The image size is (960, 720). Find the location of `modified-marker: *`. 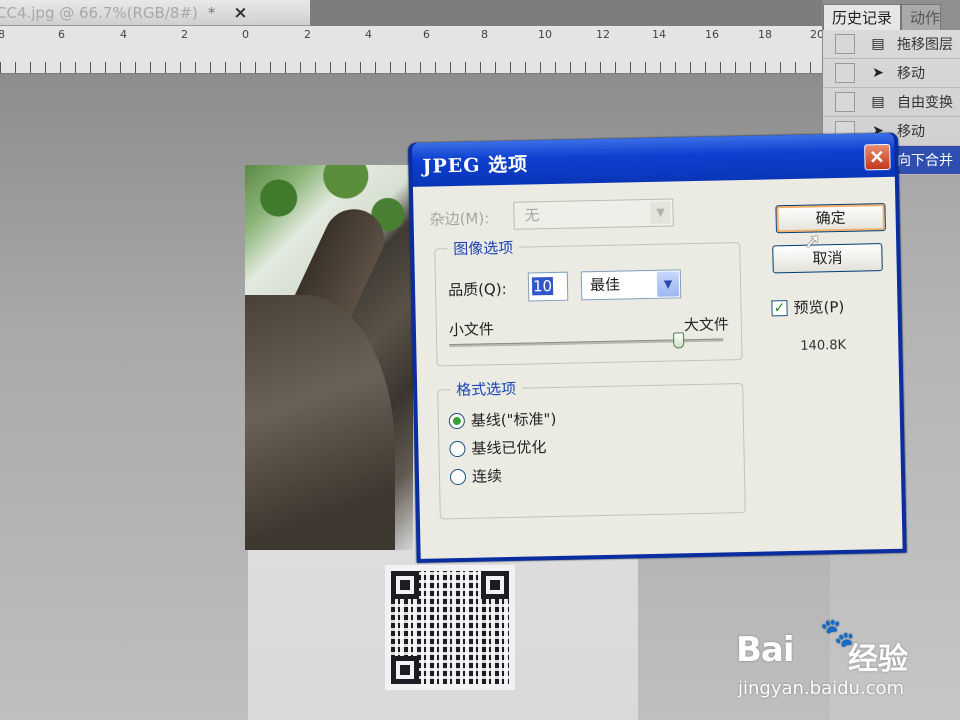

modified-marker: * is located at coordinates (211, 12).